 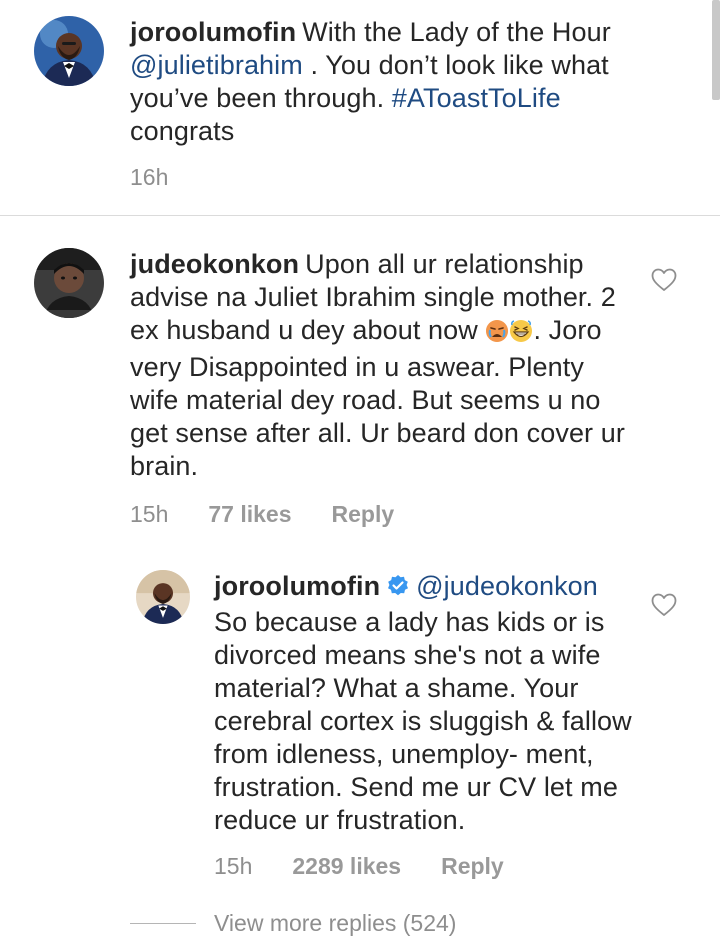 What do you see at coordinates (233, 866) in the screenshot?
I see `reply-timestamp: 15h` at bounding box center [233, 866].